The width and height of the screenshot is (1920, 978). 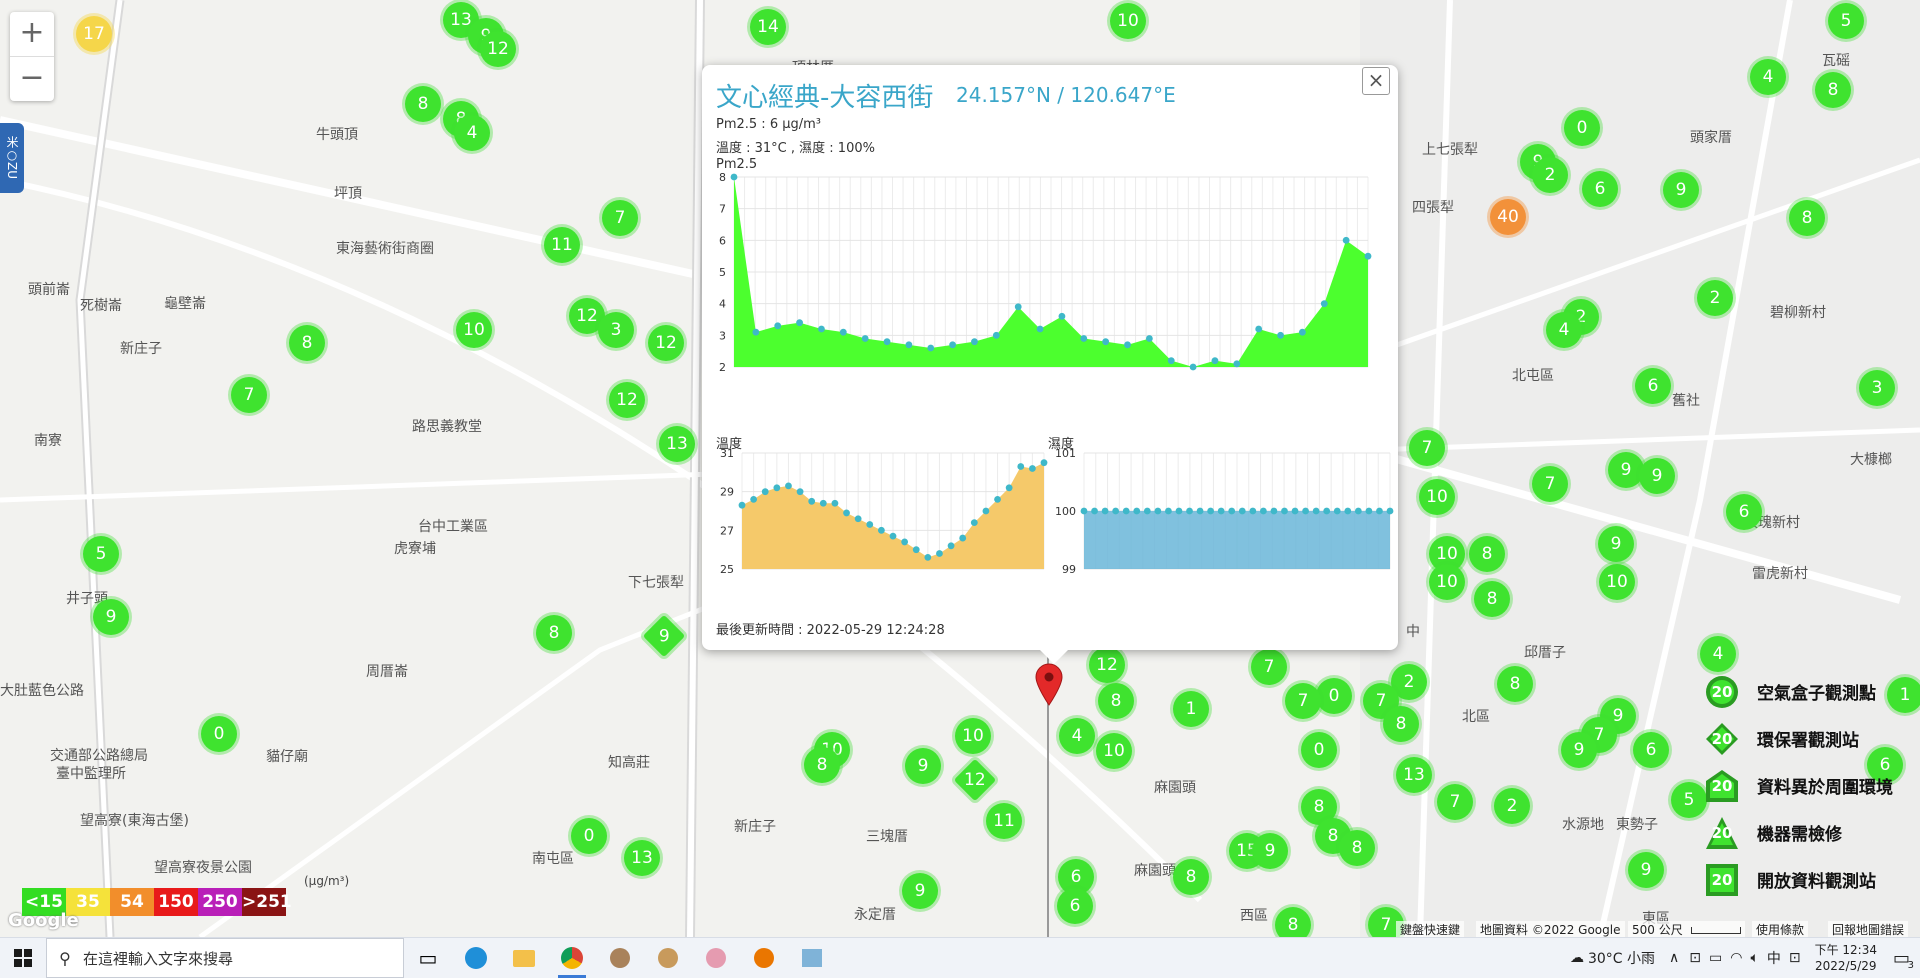 What do you see at coordinates (1508, 217) in the screenshot?
I see `airbox-marker: 40` at bounding box center [1508, 217].